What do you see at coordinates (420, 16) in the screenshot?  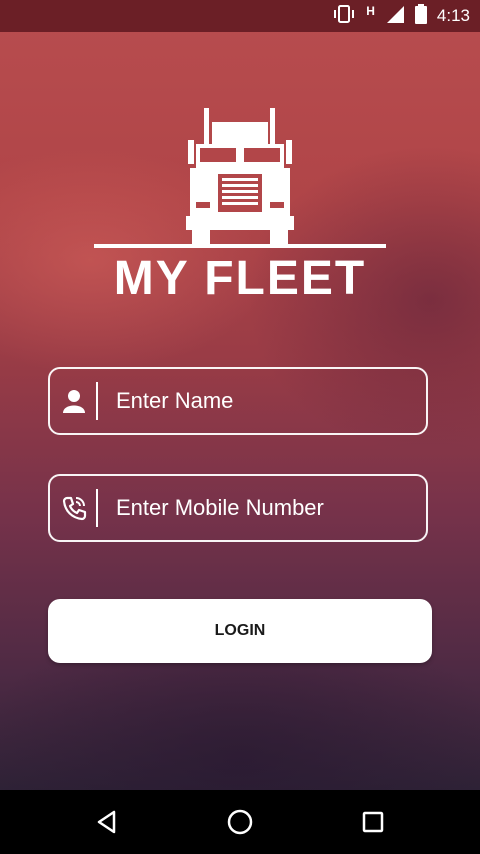 I see `battery-icon` at bounding box center [420, 16].